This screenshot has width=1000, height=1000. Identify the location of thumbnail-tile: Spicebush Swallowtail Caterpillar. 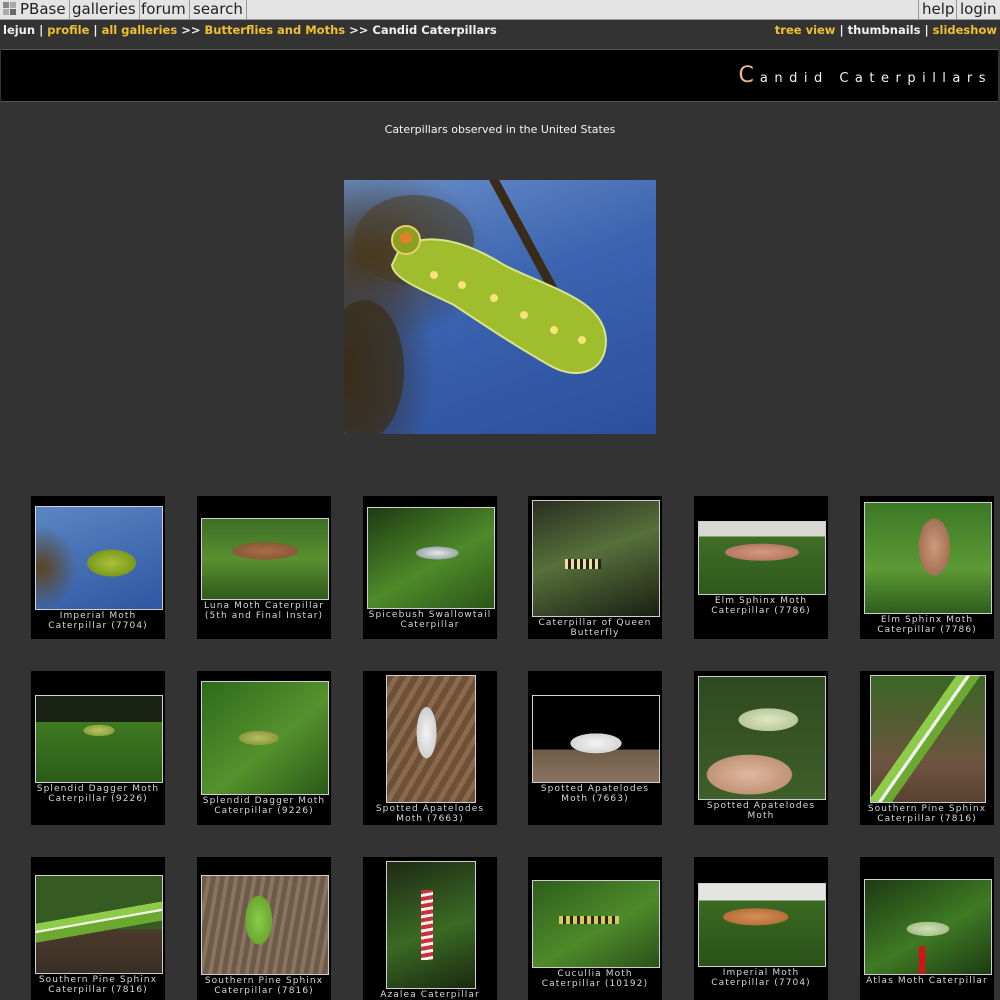
(430, 567).